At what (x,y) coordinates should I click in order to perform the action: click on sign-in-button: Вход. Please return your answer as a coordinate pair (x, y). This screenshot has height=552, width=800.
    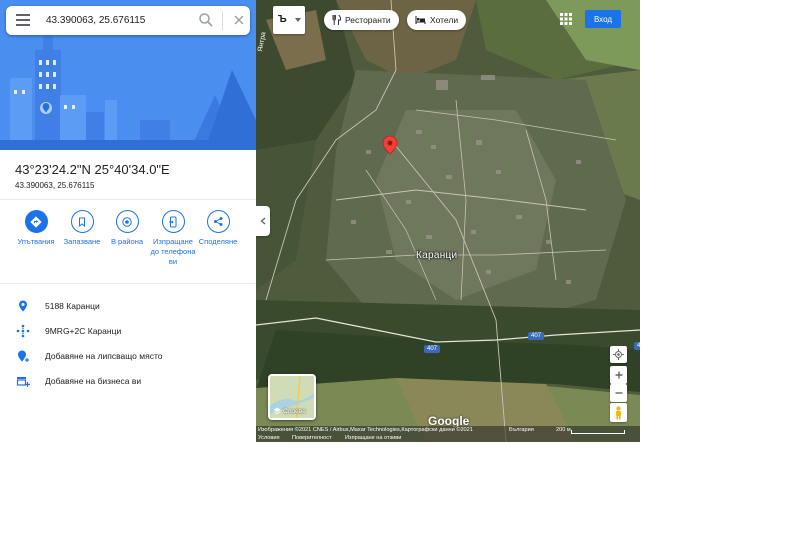
    Looking at the image, I should click on (603, 19).